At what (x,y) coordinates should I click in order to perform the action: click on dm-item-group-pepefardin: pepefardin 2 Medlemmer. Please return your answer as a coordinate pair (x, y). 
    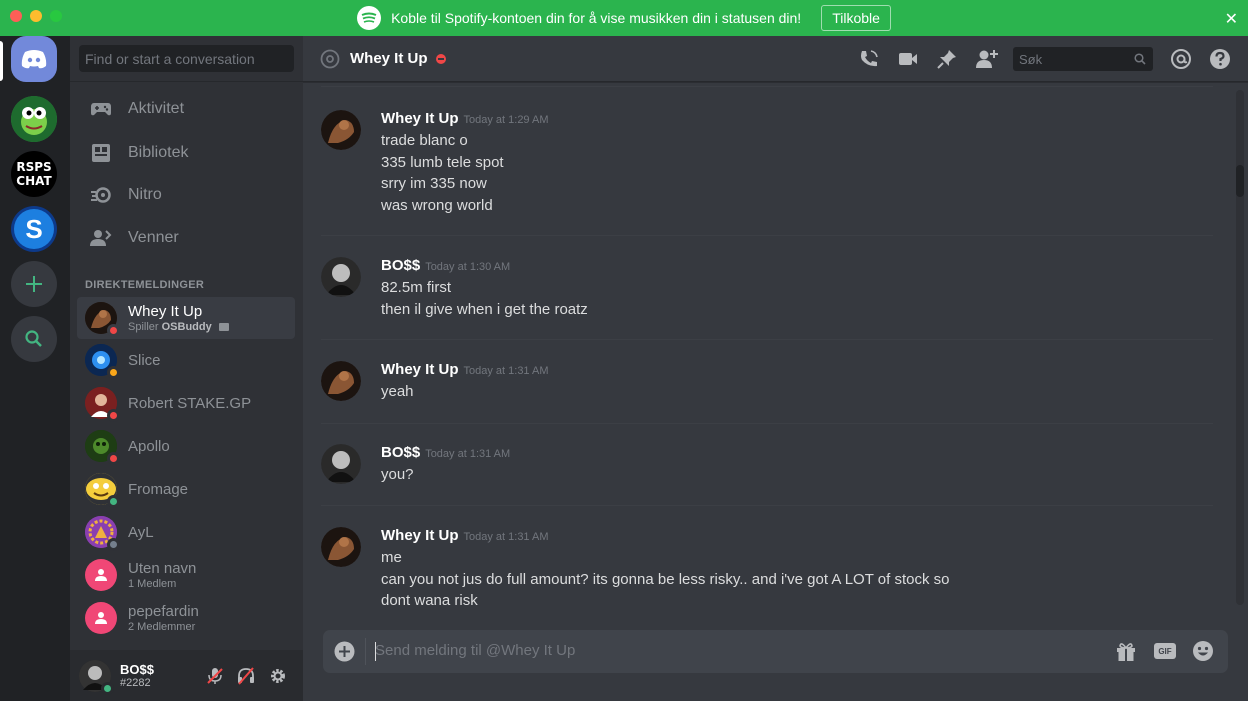
    Looking at the image, I should click on (186, 618).